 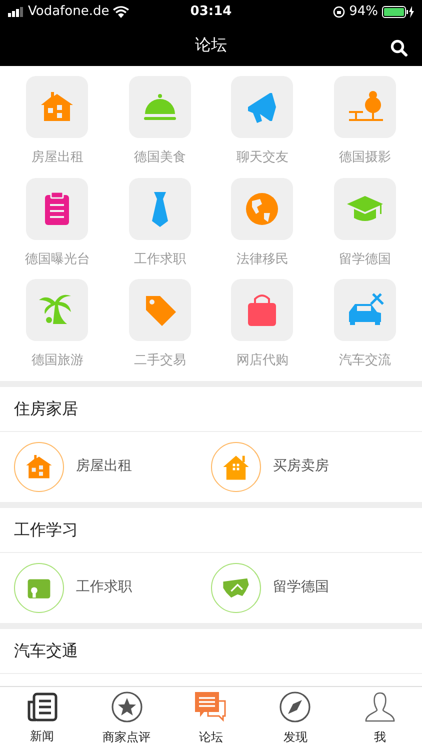 What do you see at coordinates (112, 467) in the screenshot?
I see `forum-link: 房屋出租` at bounding box center [112, 467].